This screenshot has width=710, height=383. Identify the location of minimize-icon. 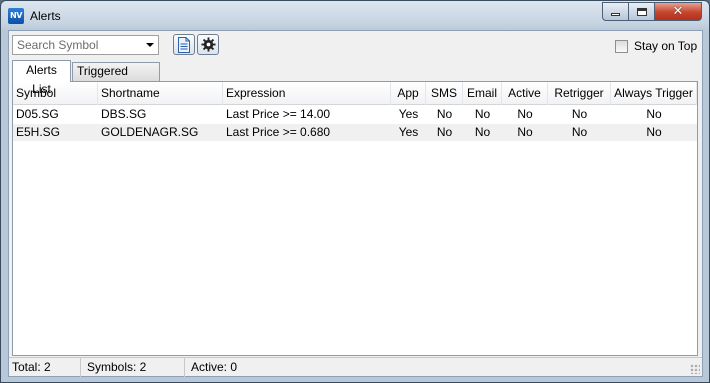
(615, 14).